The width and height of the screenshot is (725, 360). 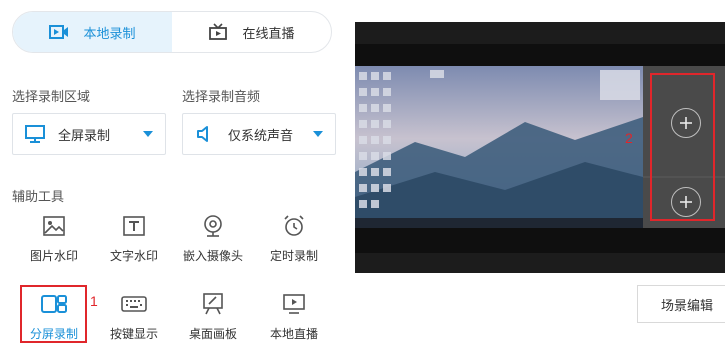 I want to click on easel-icon, so click(x=213, y=304).